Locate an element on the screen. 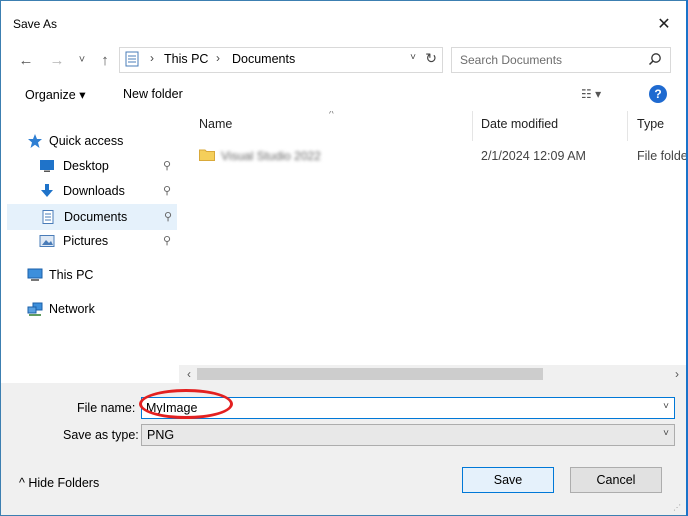  column-header-name: ^ Name is located at coordinates (325, 125).